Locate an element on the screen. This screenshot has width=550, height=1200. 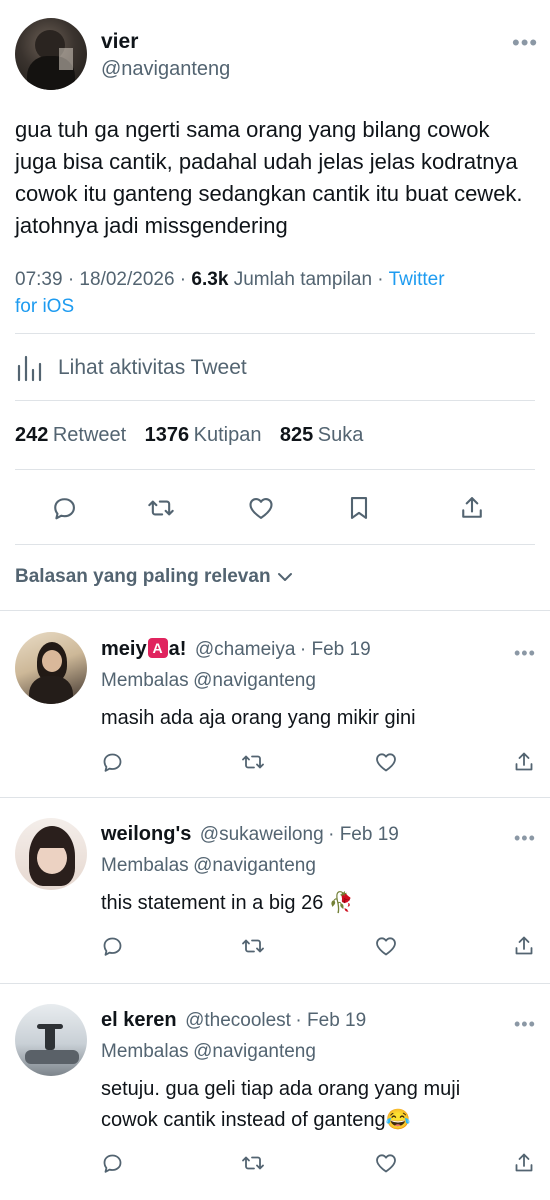
reply-display-name: weilong's is located at coordinates (146, 834).